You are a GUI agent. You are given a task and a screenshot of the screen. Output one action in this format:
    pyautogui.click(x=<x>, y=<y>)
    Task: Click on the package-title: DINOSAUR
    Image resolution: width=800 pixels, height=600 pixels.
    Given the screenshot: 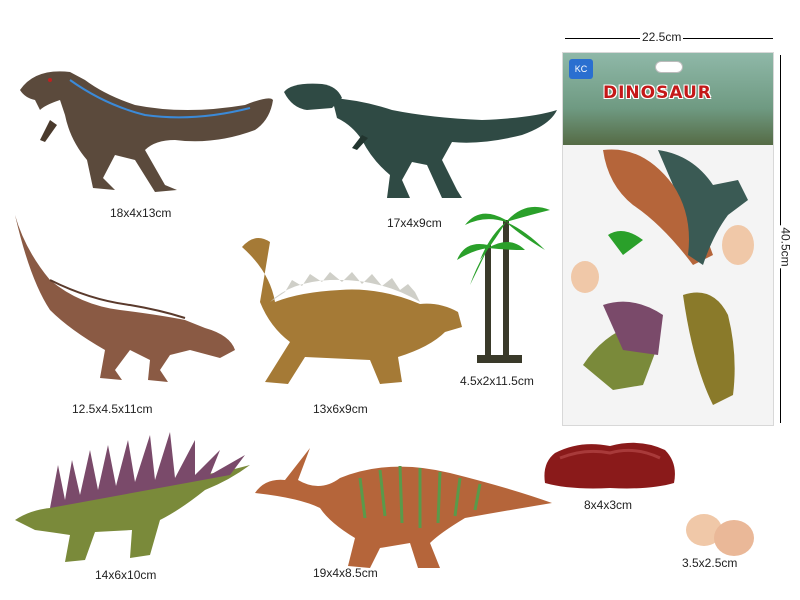 What is the action you would take?
    pyautogui.click(x=657, y=93)
    